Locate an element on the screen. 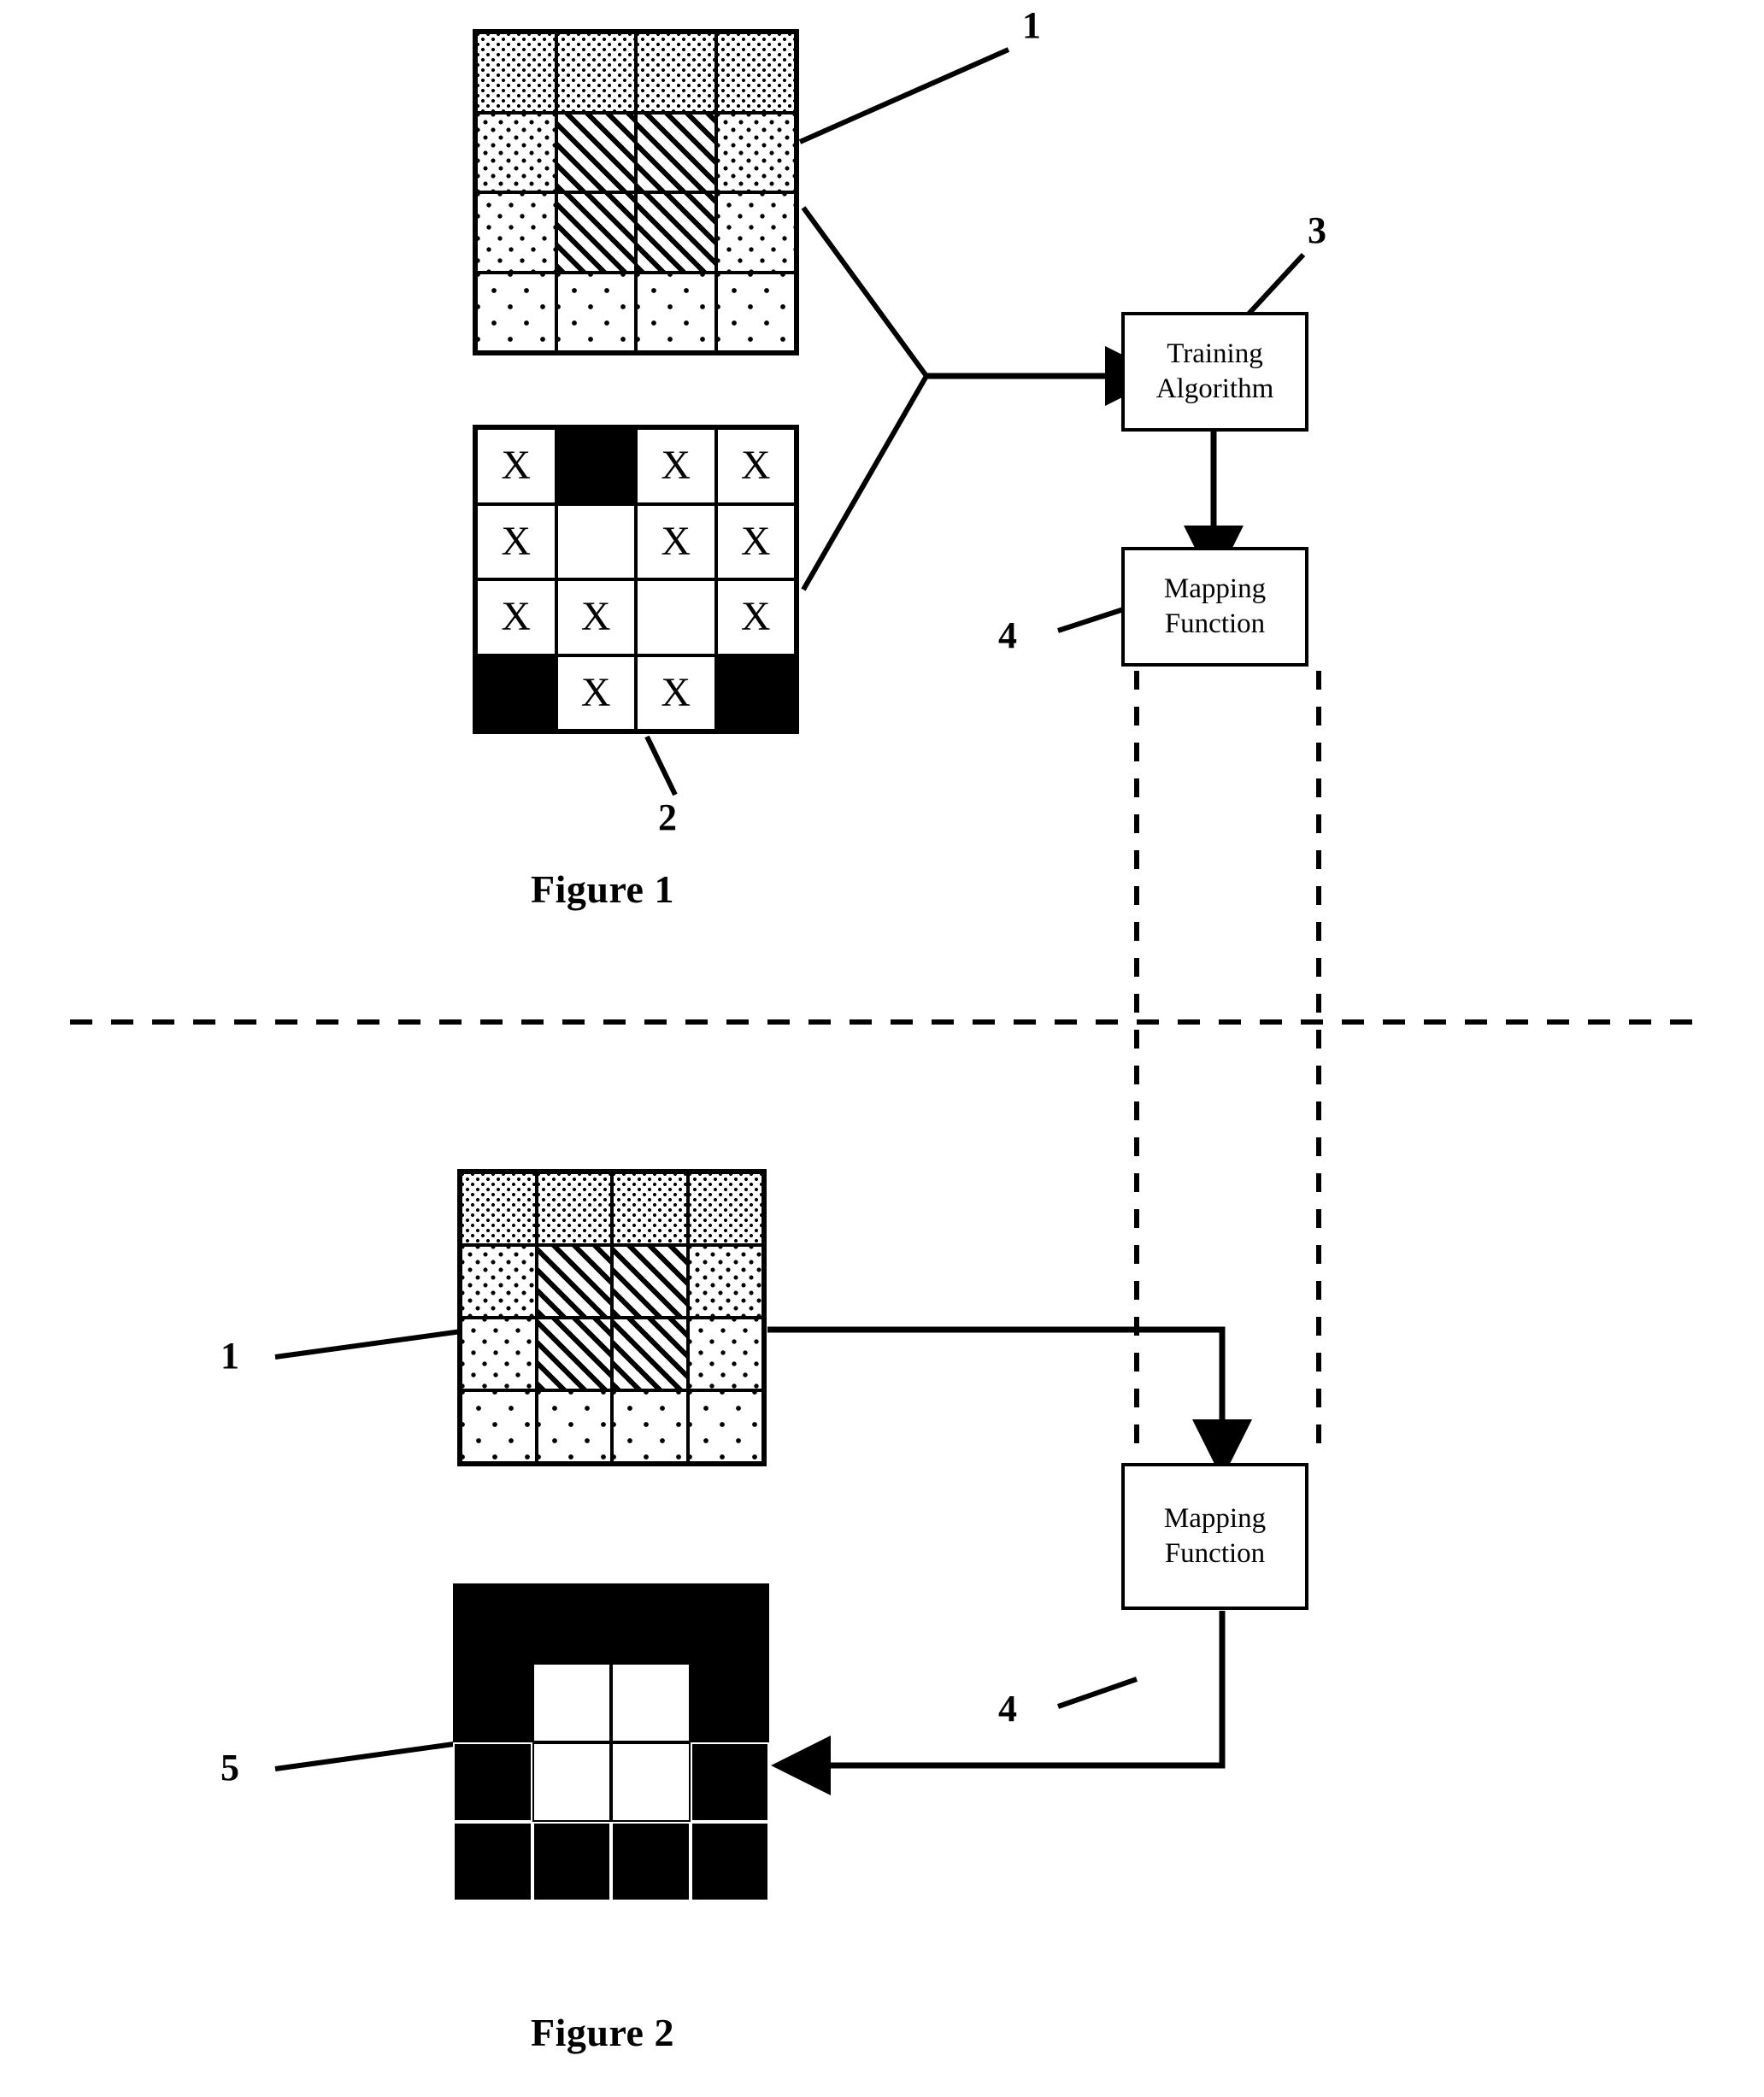  figure1-caption: Figure 1 is located at coordinates (602, 889).